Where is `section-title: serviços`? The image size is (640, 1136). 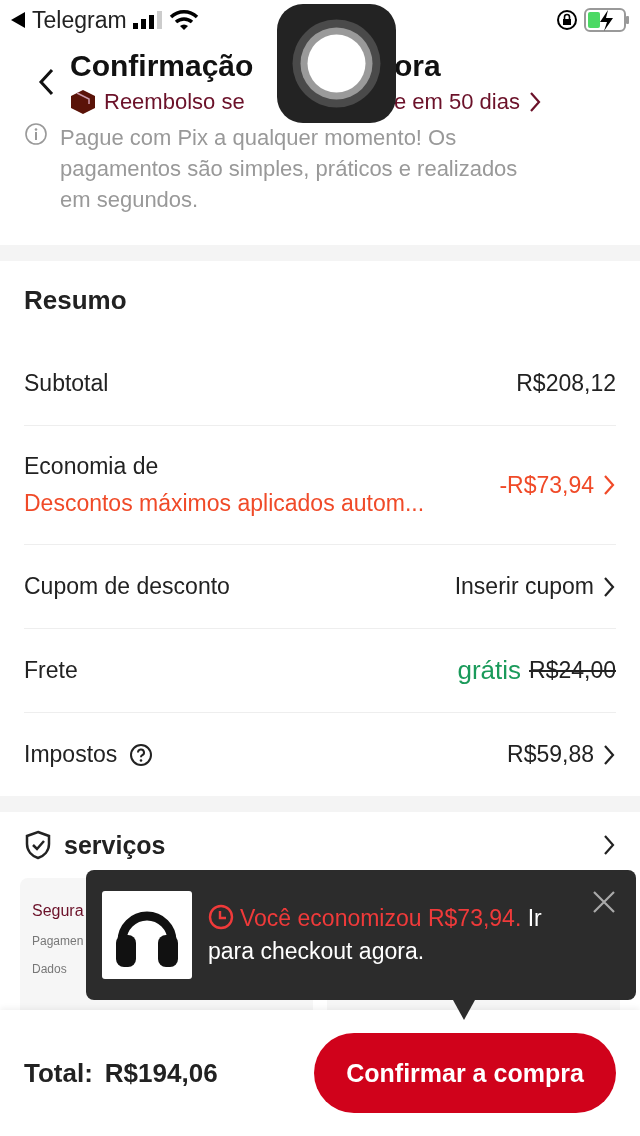 section-title: serviços is located at coordinates (115, 845).